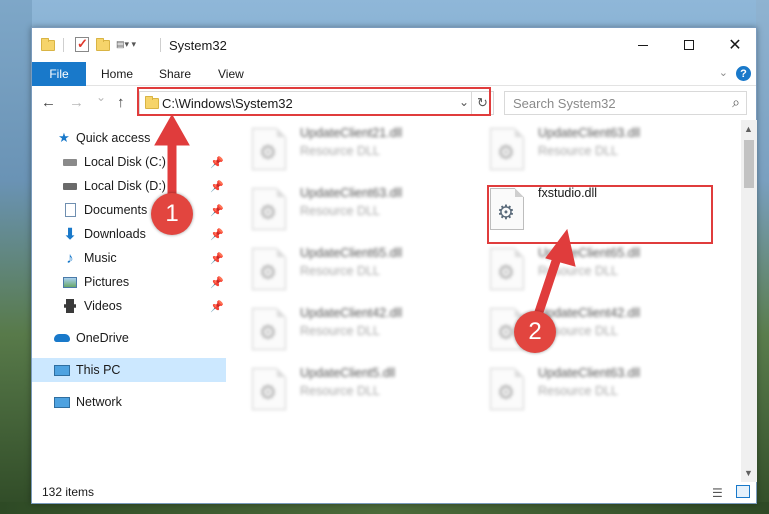 The image size is (769, 514). I want to click on file-item: ⚙ UpdateClient5.dll Resource DLL, so click(345, 391).